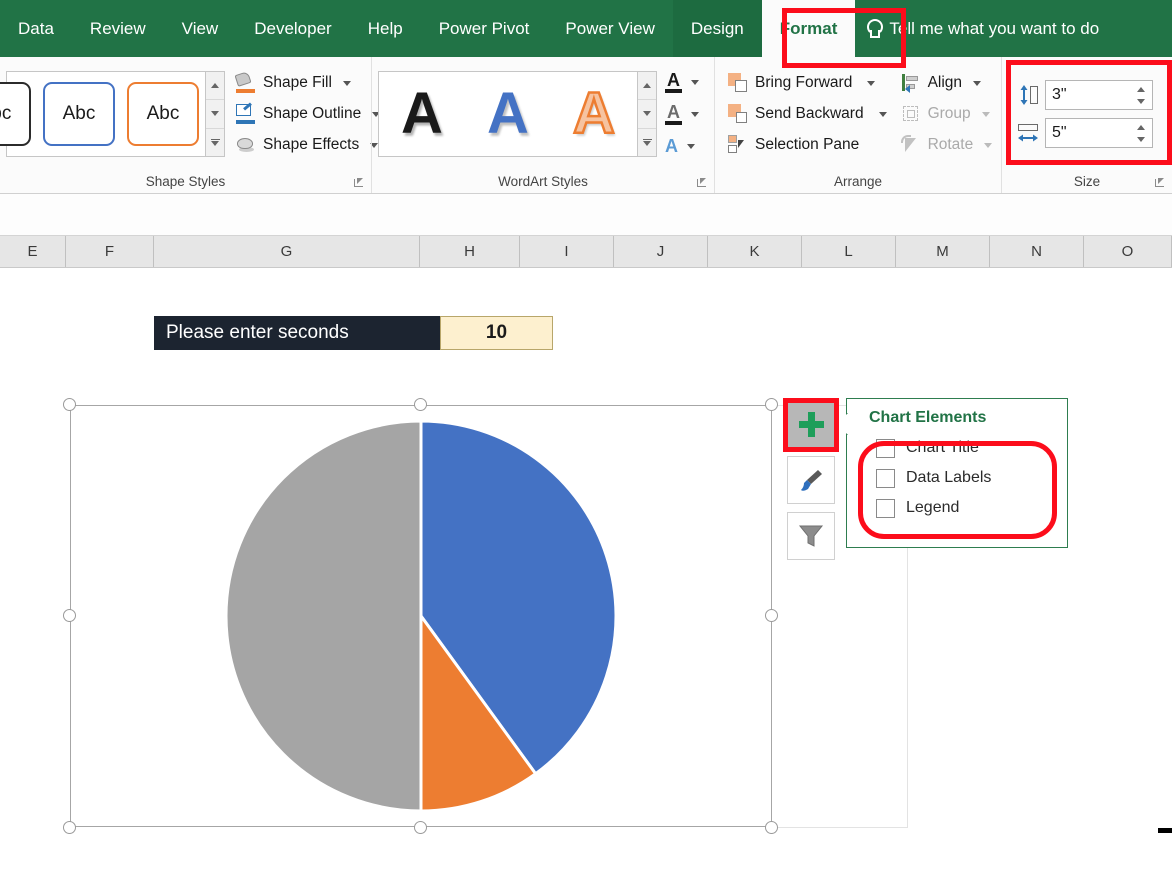  I want to click on chart-elements-item-legend: Legend, so click(957, 508).